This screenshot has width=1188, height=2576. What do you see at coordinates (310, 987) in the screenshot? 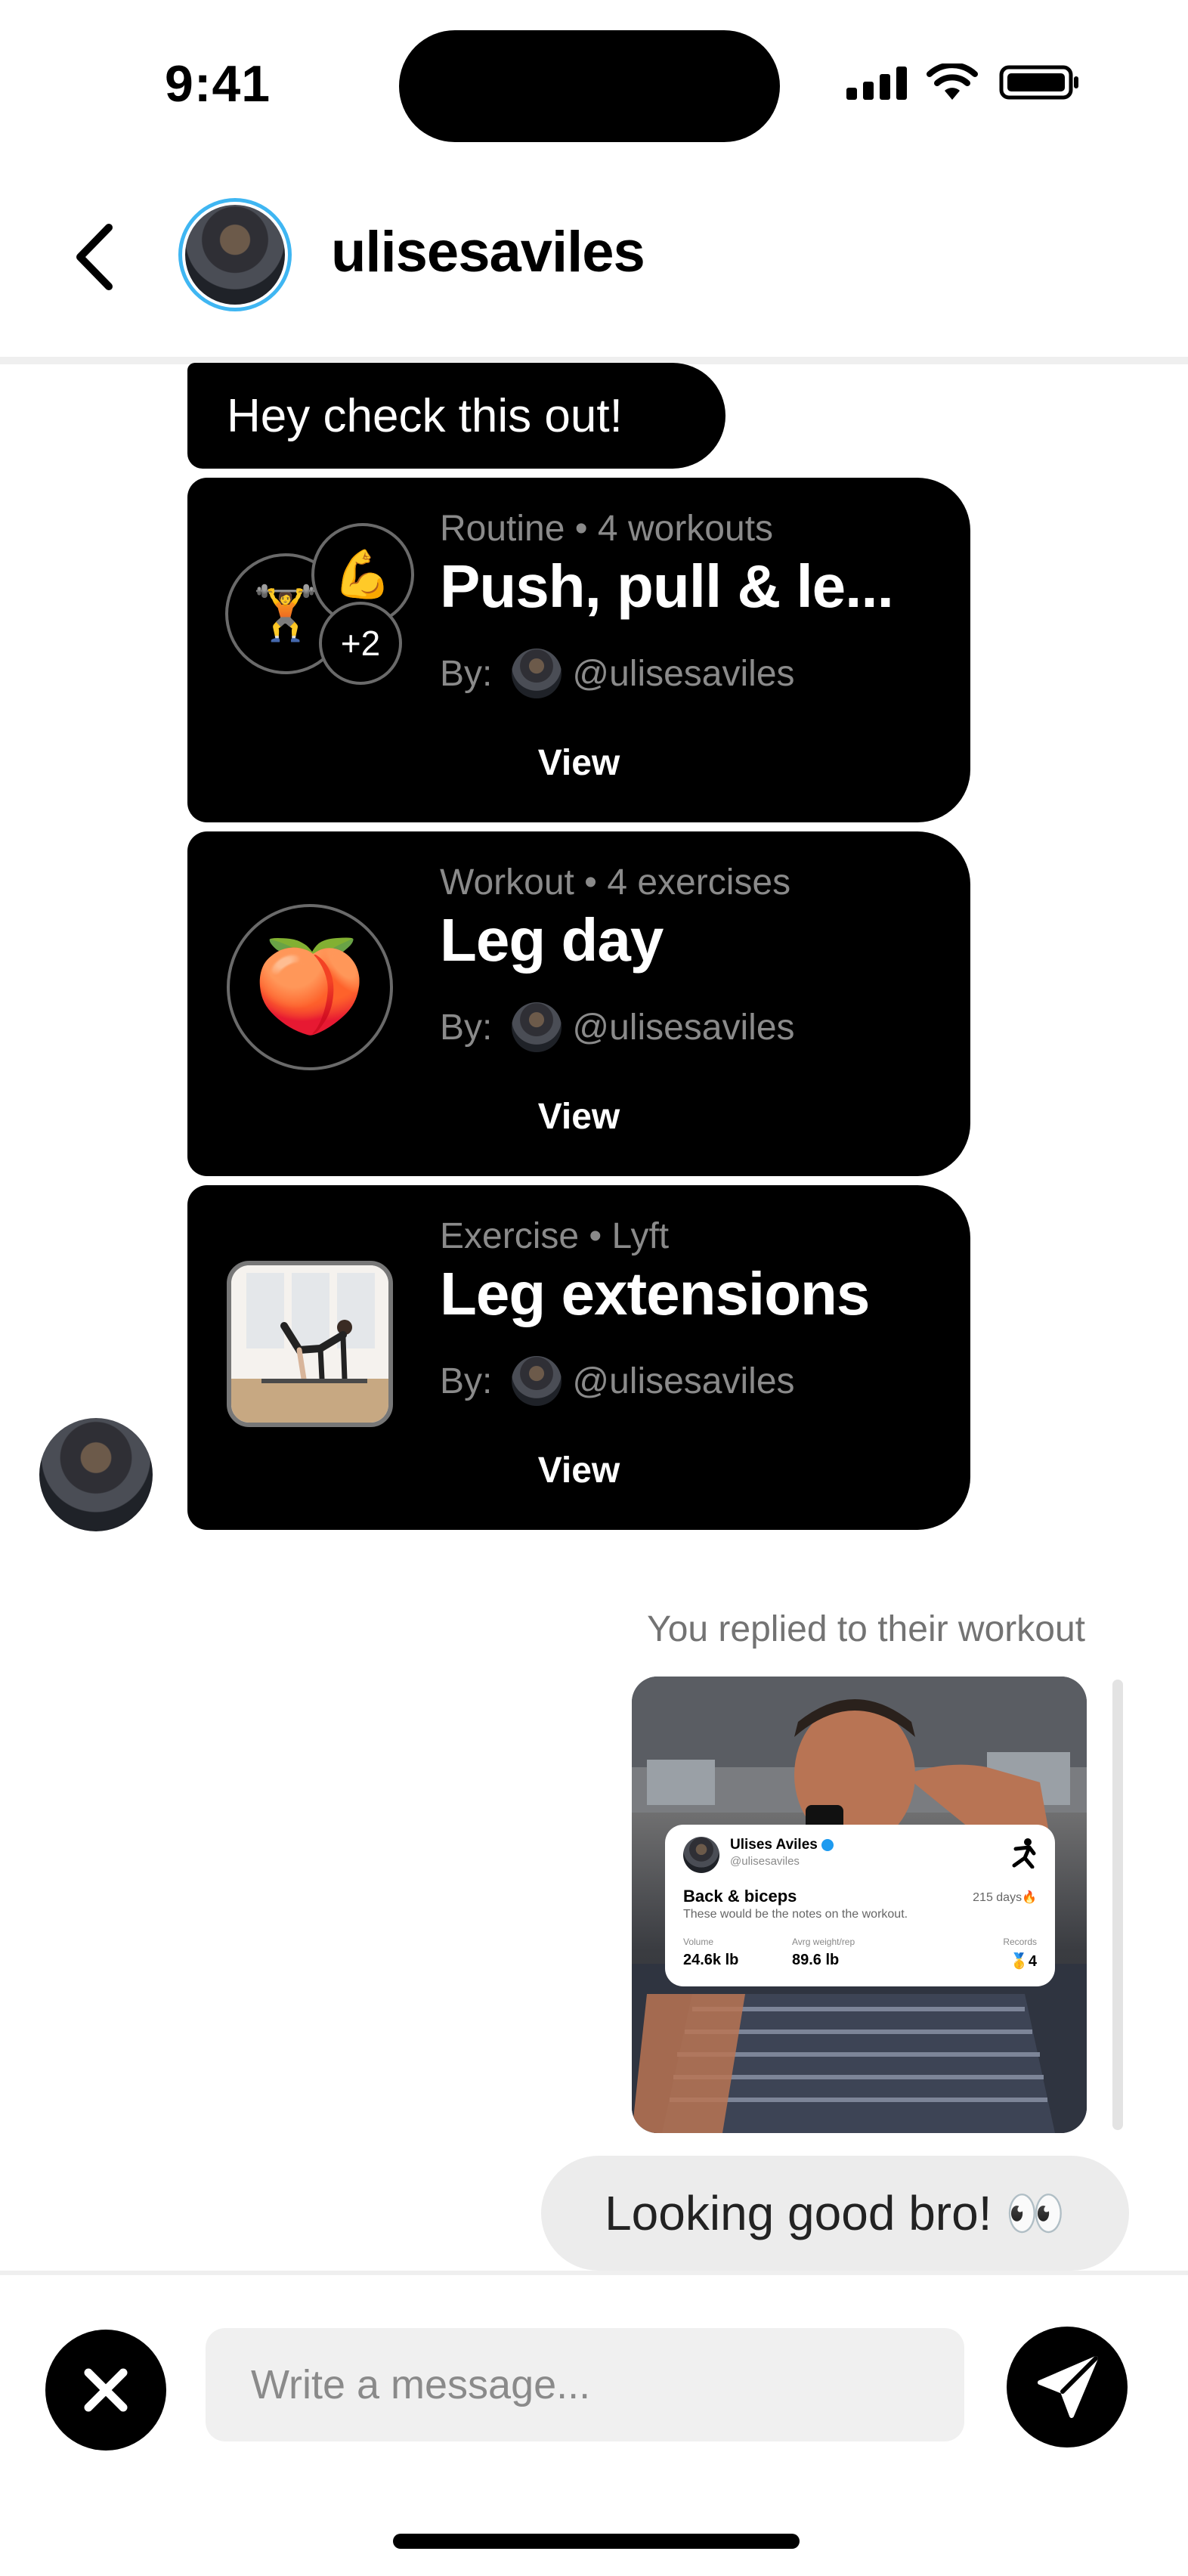
I see `peach-icon: 🍑` at bounding box center [310, 987].